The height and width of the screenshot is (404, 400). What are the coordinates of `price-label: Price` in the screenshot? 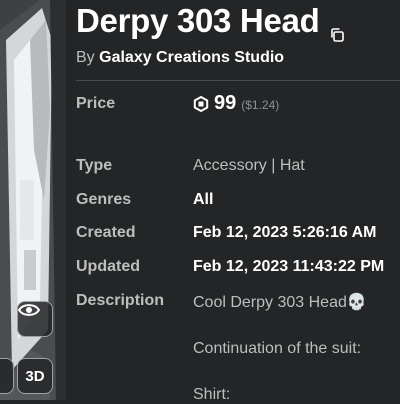 It's located at (96, 103).